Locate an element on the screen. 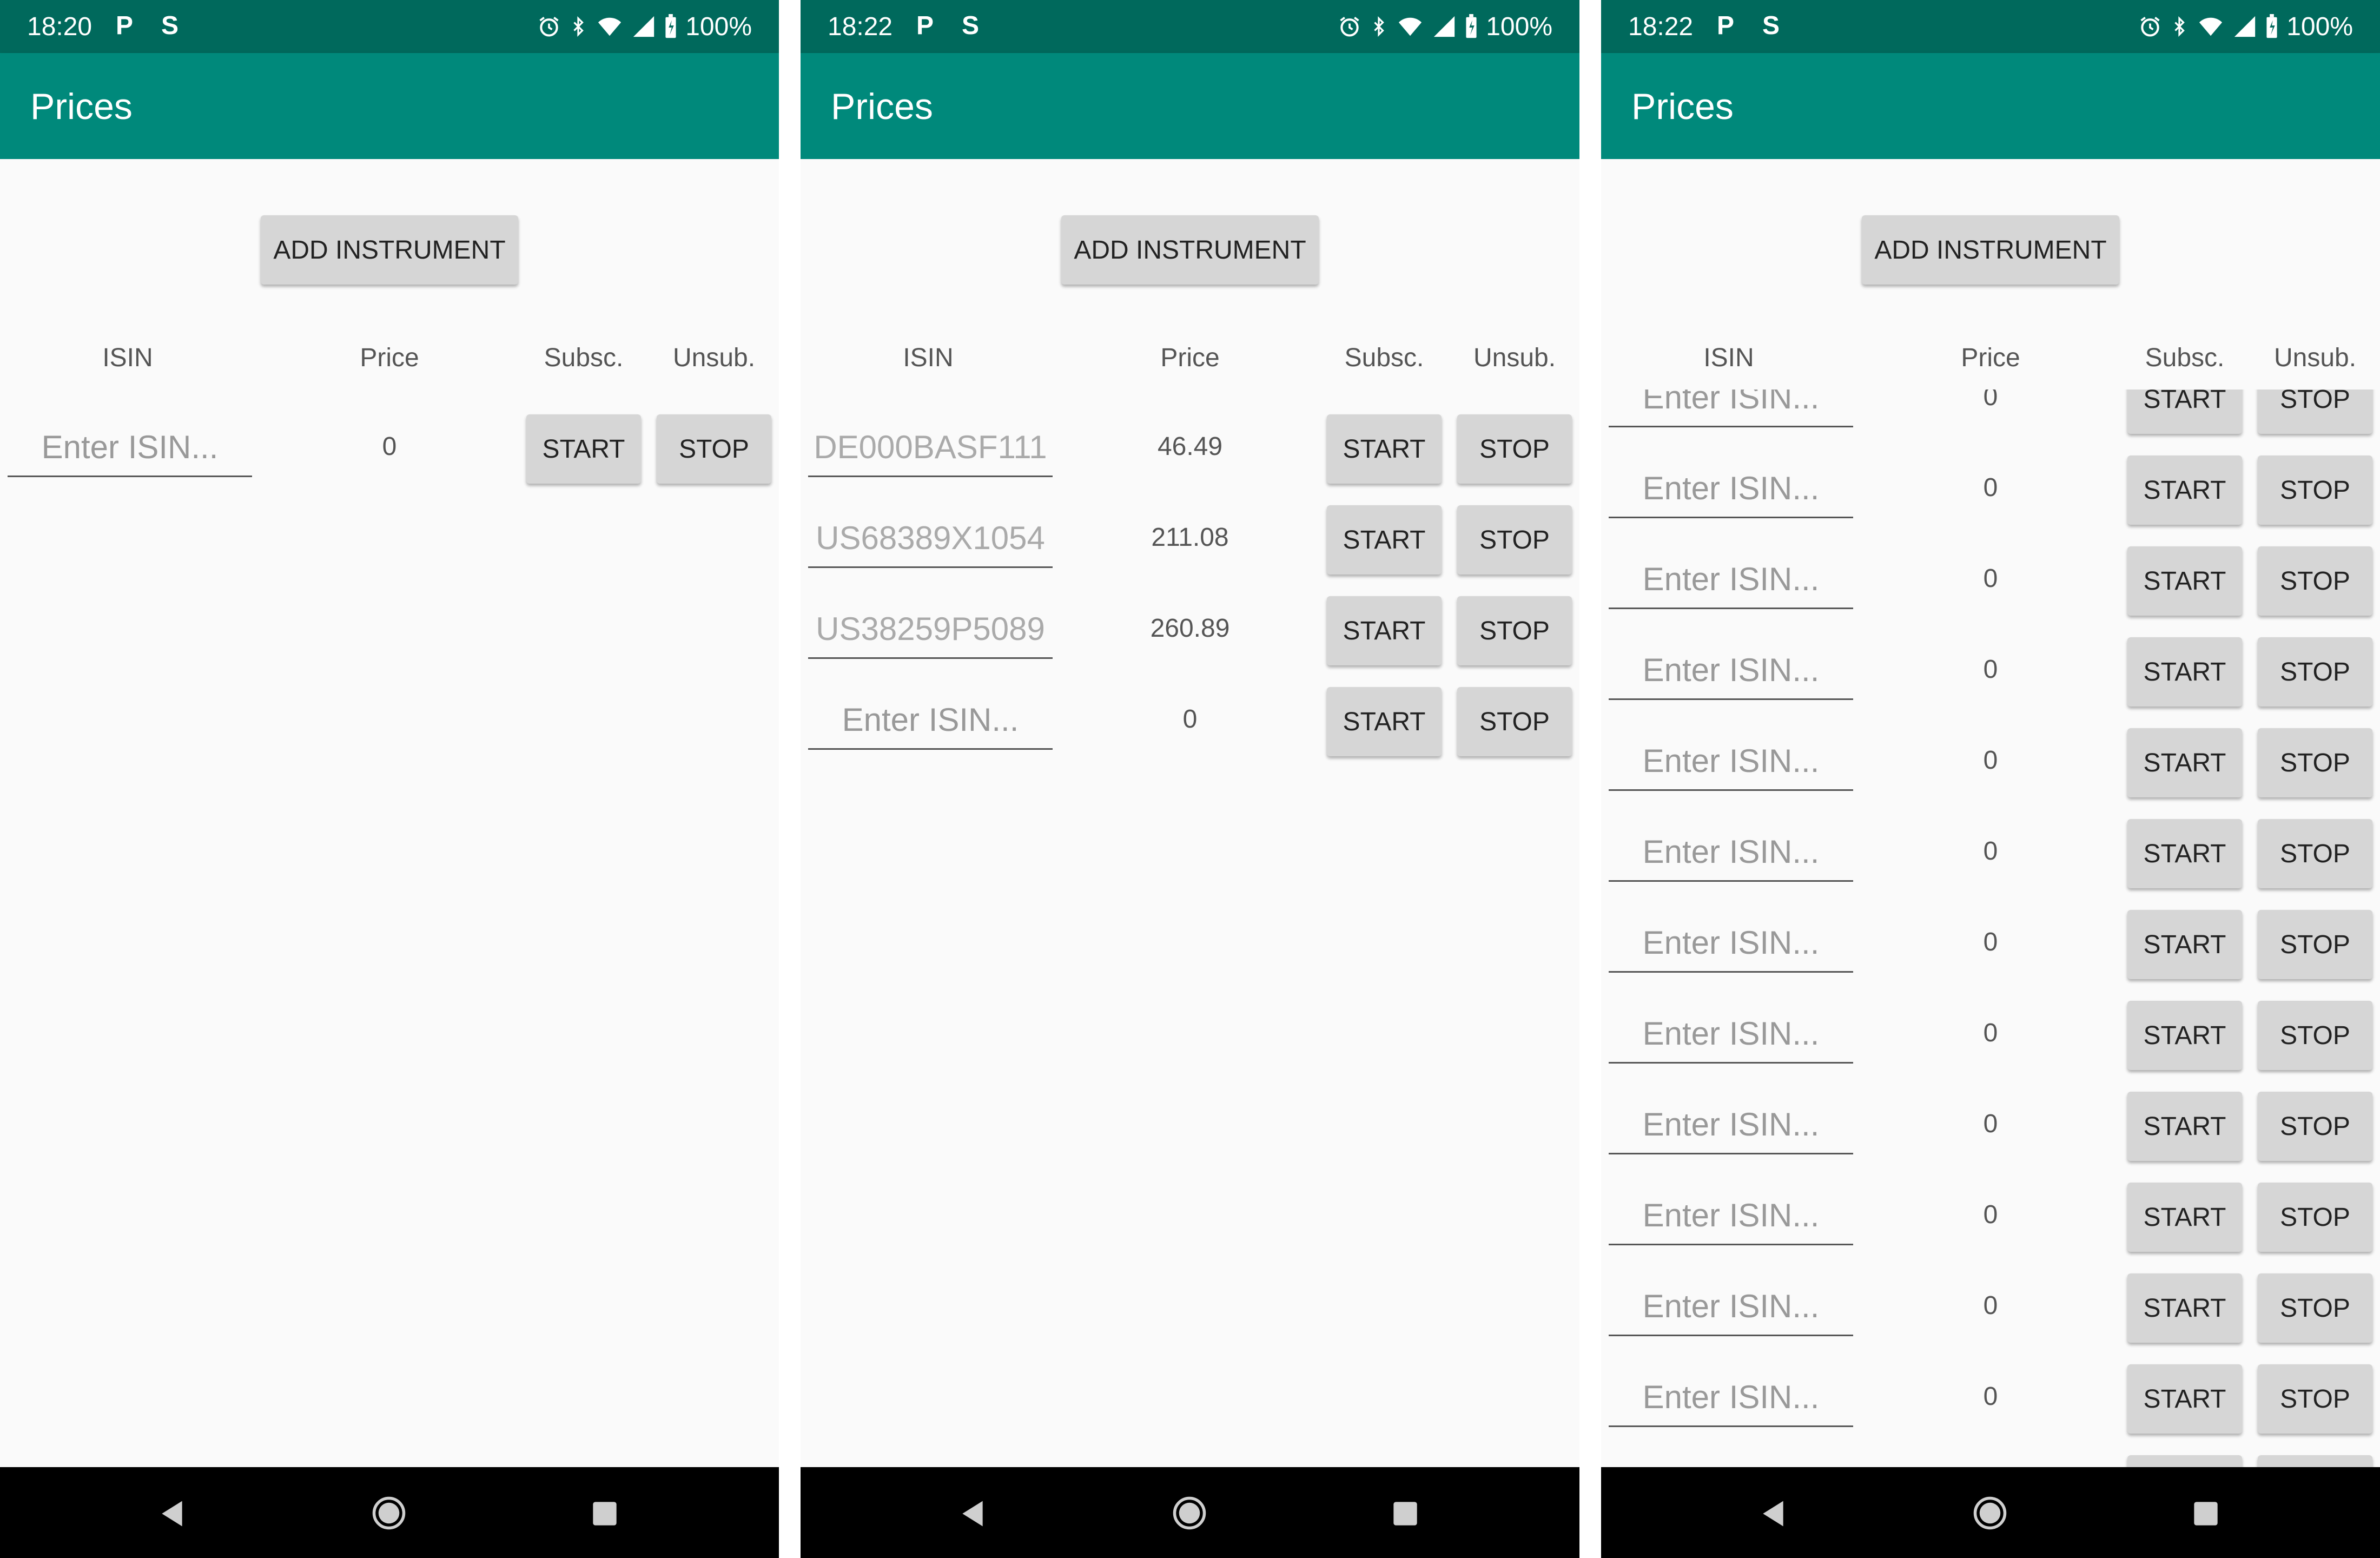 The image size is (2380, 1558). price-value: 211.08 is located at coordinates (1190, 537).